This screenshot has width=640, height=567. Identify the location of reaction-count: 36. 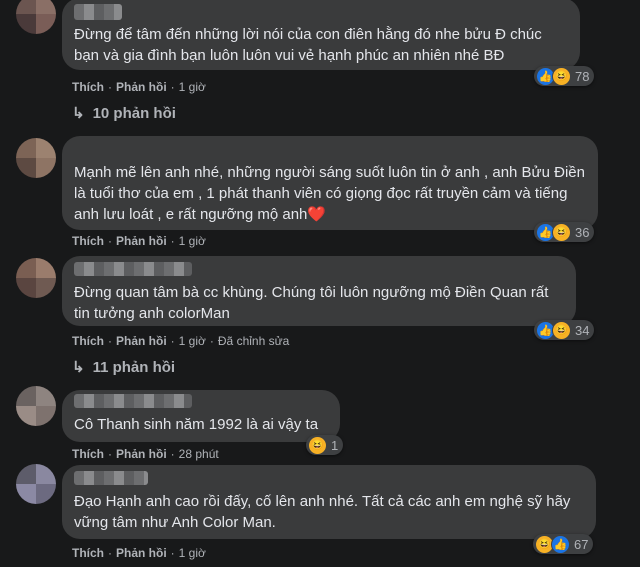
(582, 232).